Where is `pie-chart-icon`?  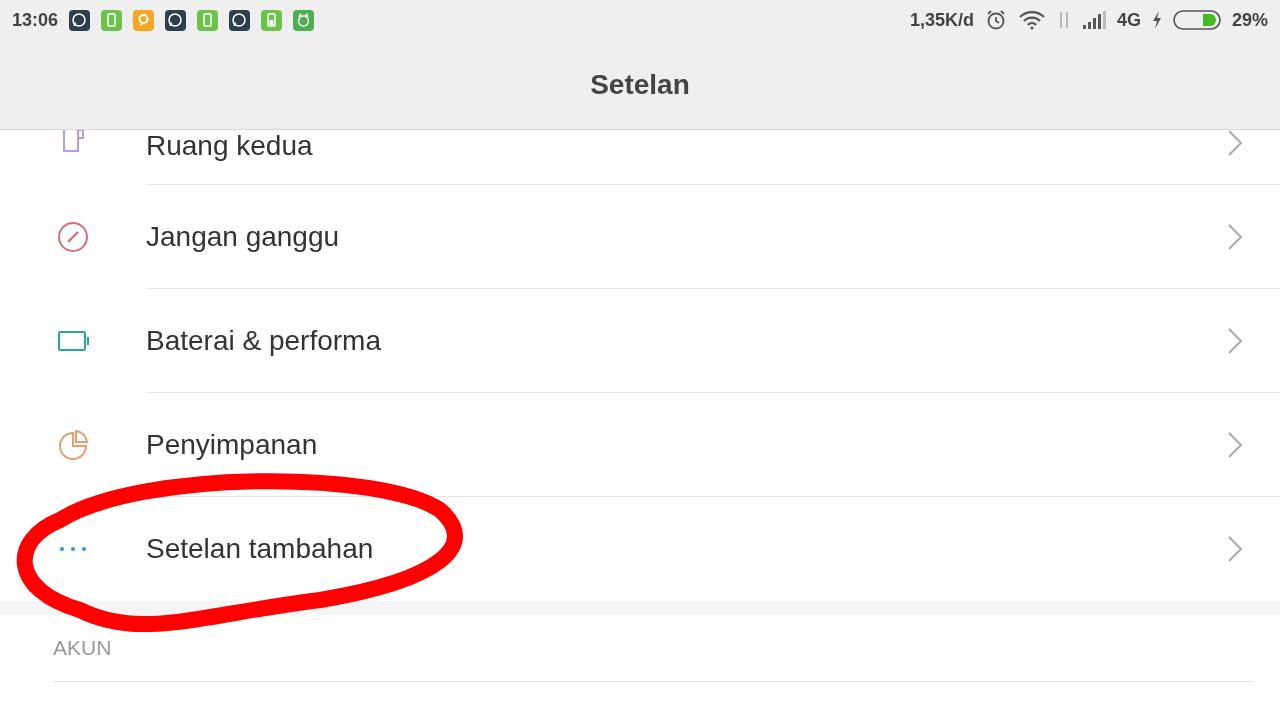 pie-chart-icon is located at coordinates (73, 445).